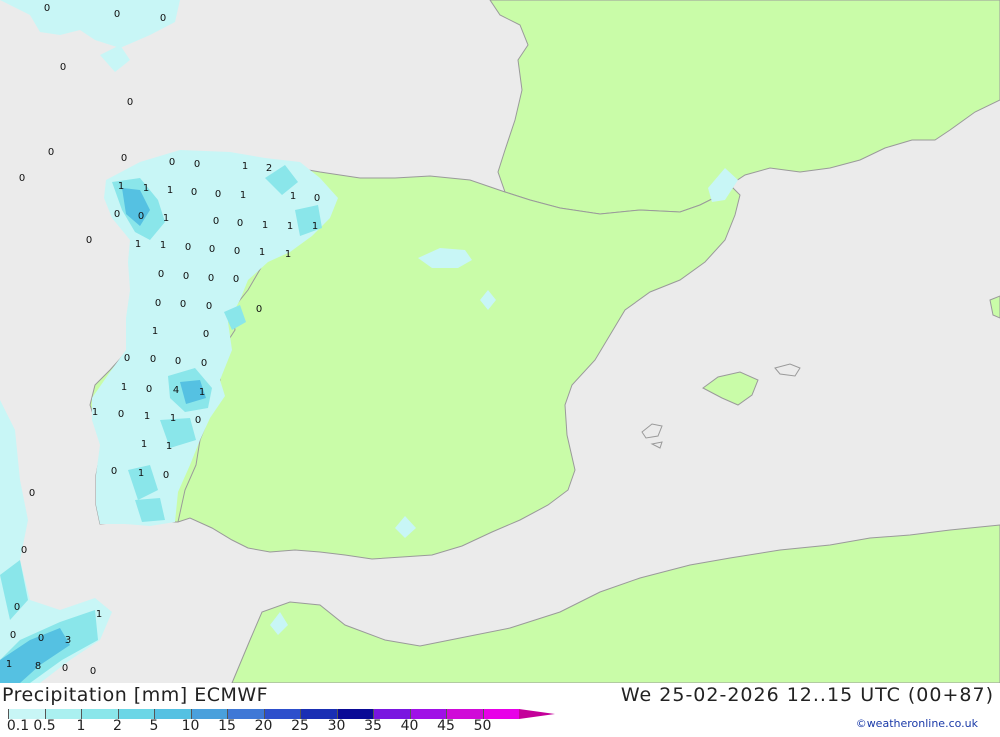 The image size is (1000, 737). I want to click on legend-tick-label: 25, so click(300, 726).